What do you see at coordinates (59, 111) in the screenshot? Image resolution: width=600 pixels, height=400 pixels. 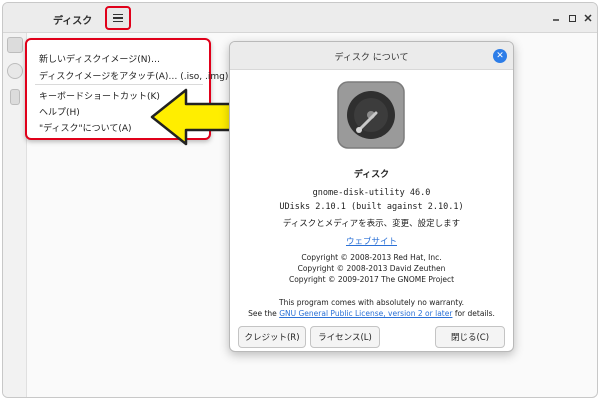 I see `menu-item-help: ヘルプ(H)` at bounding box center [59, 111].